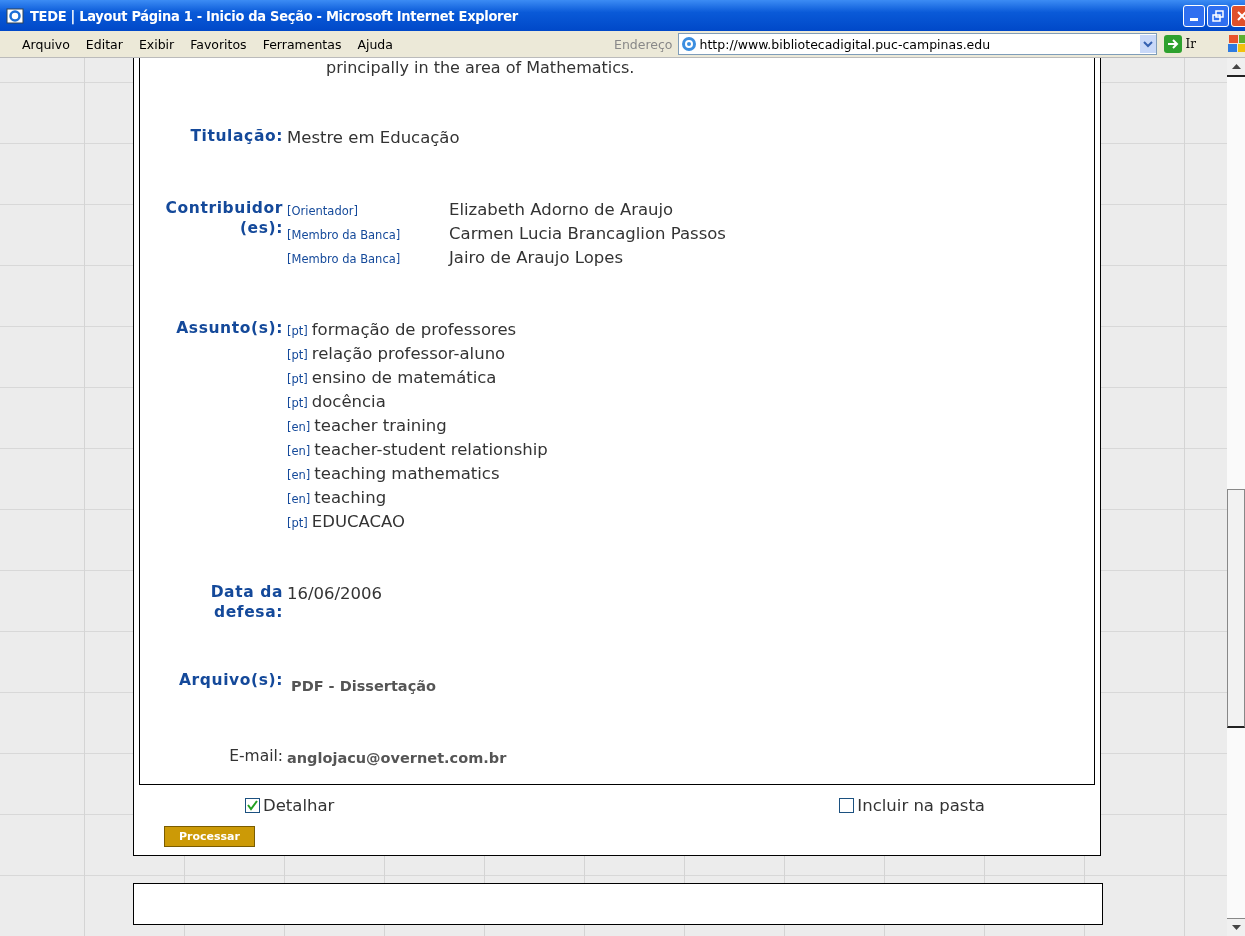  I want to click on up-triangle-icon, so click(1236, 66).